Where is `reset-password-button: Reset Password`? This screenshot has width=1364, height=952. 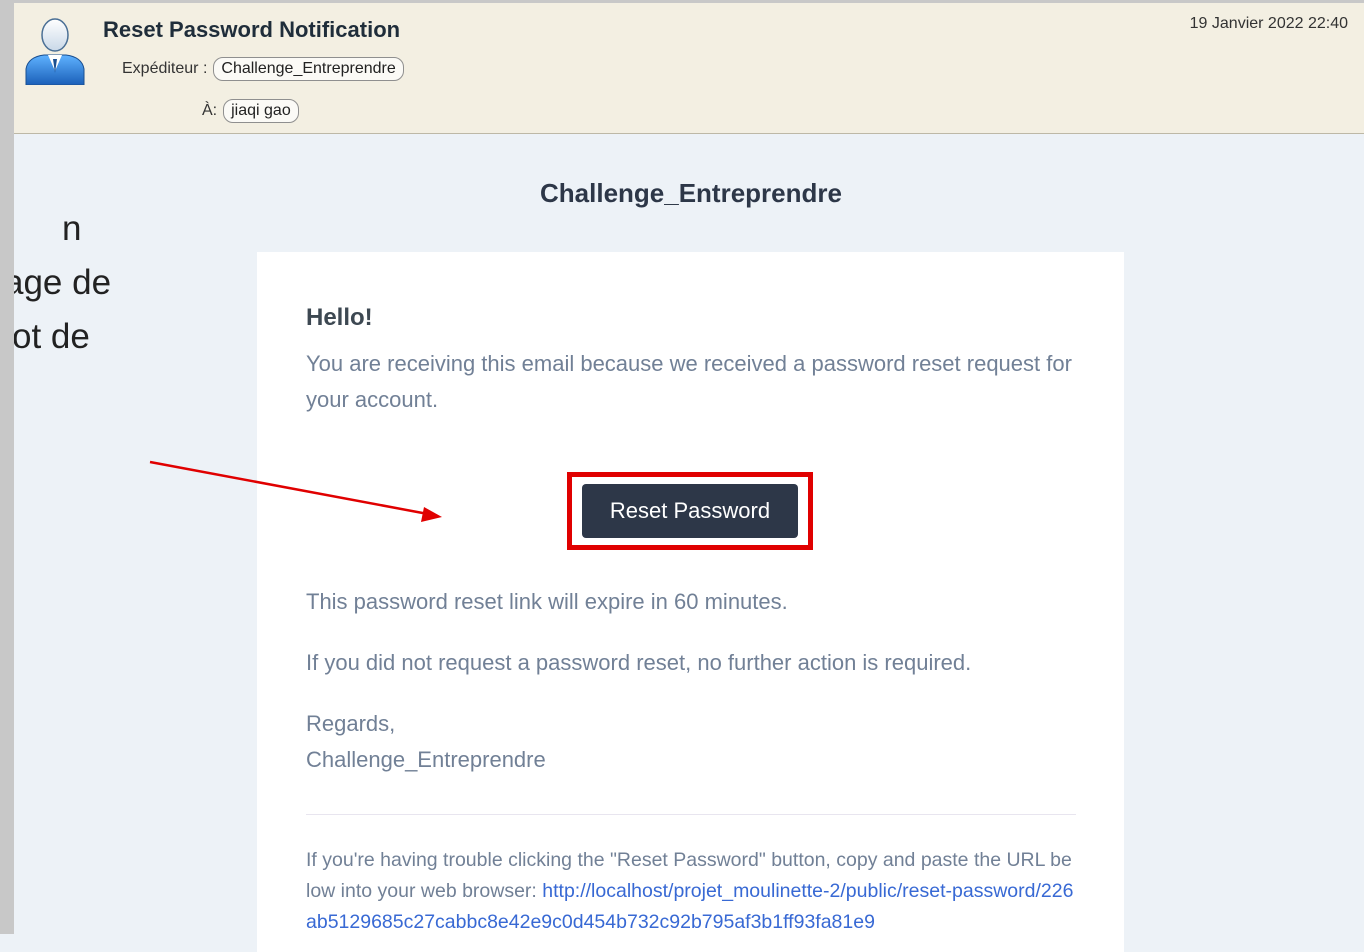 reset-password-button: Reset Password is located at coordinates (690, 511).